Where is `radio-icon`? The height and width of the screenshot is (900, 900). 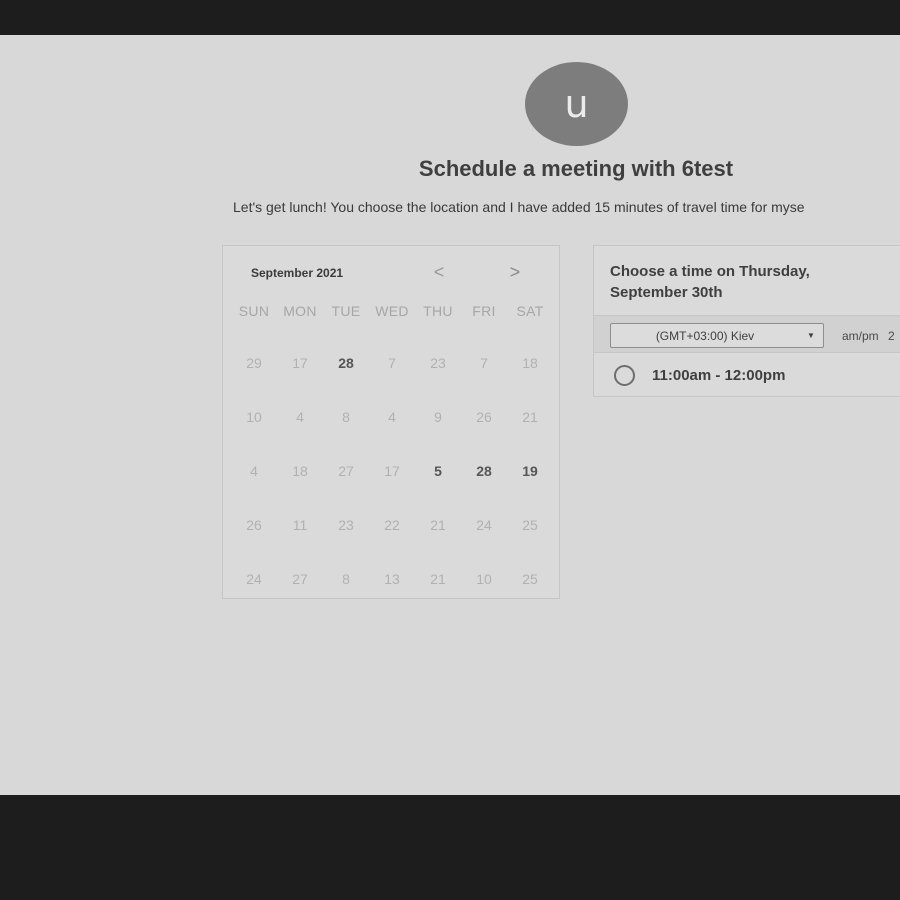
radio-icon is located at coordinates (624, 375).